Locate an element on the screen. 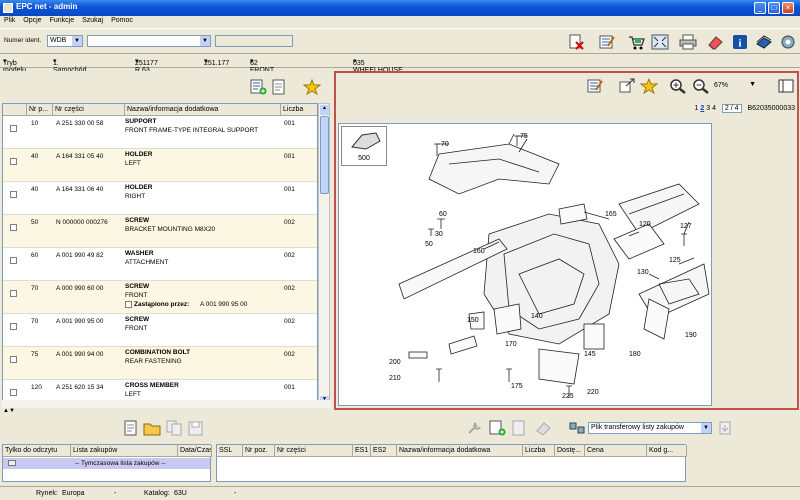 The width and height of the screenshot is (800, 500). col-header-ssl: SSL is located at coordinates (230, 451).